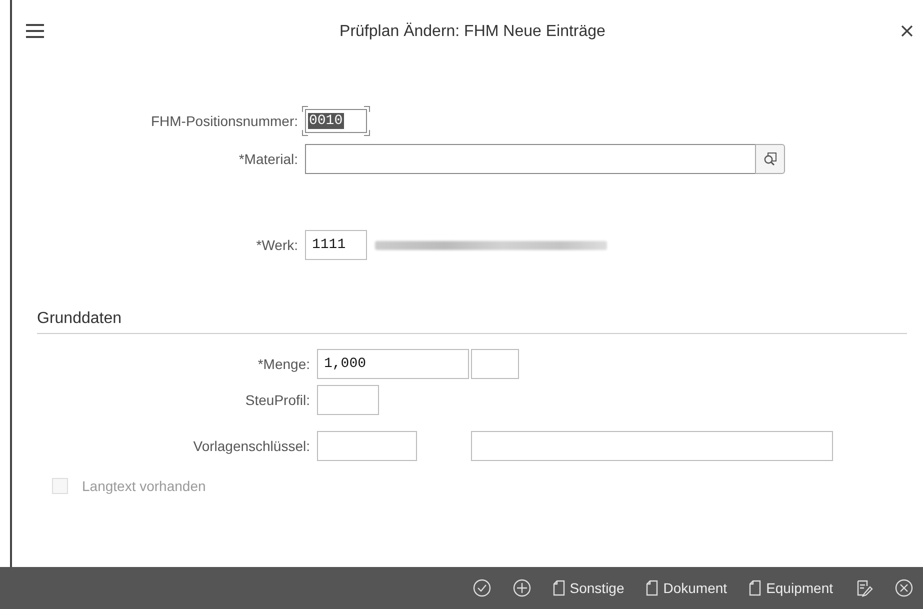 The height and width of the screenshot is (609, 923). I want to click on cancel-circle-icon, so click(904, 588).